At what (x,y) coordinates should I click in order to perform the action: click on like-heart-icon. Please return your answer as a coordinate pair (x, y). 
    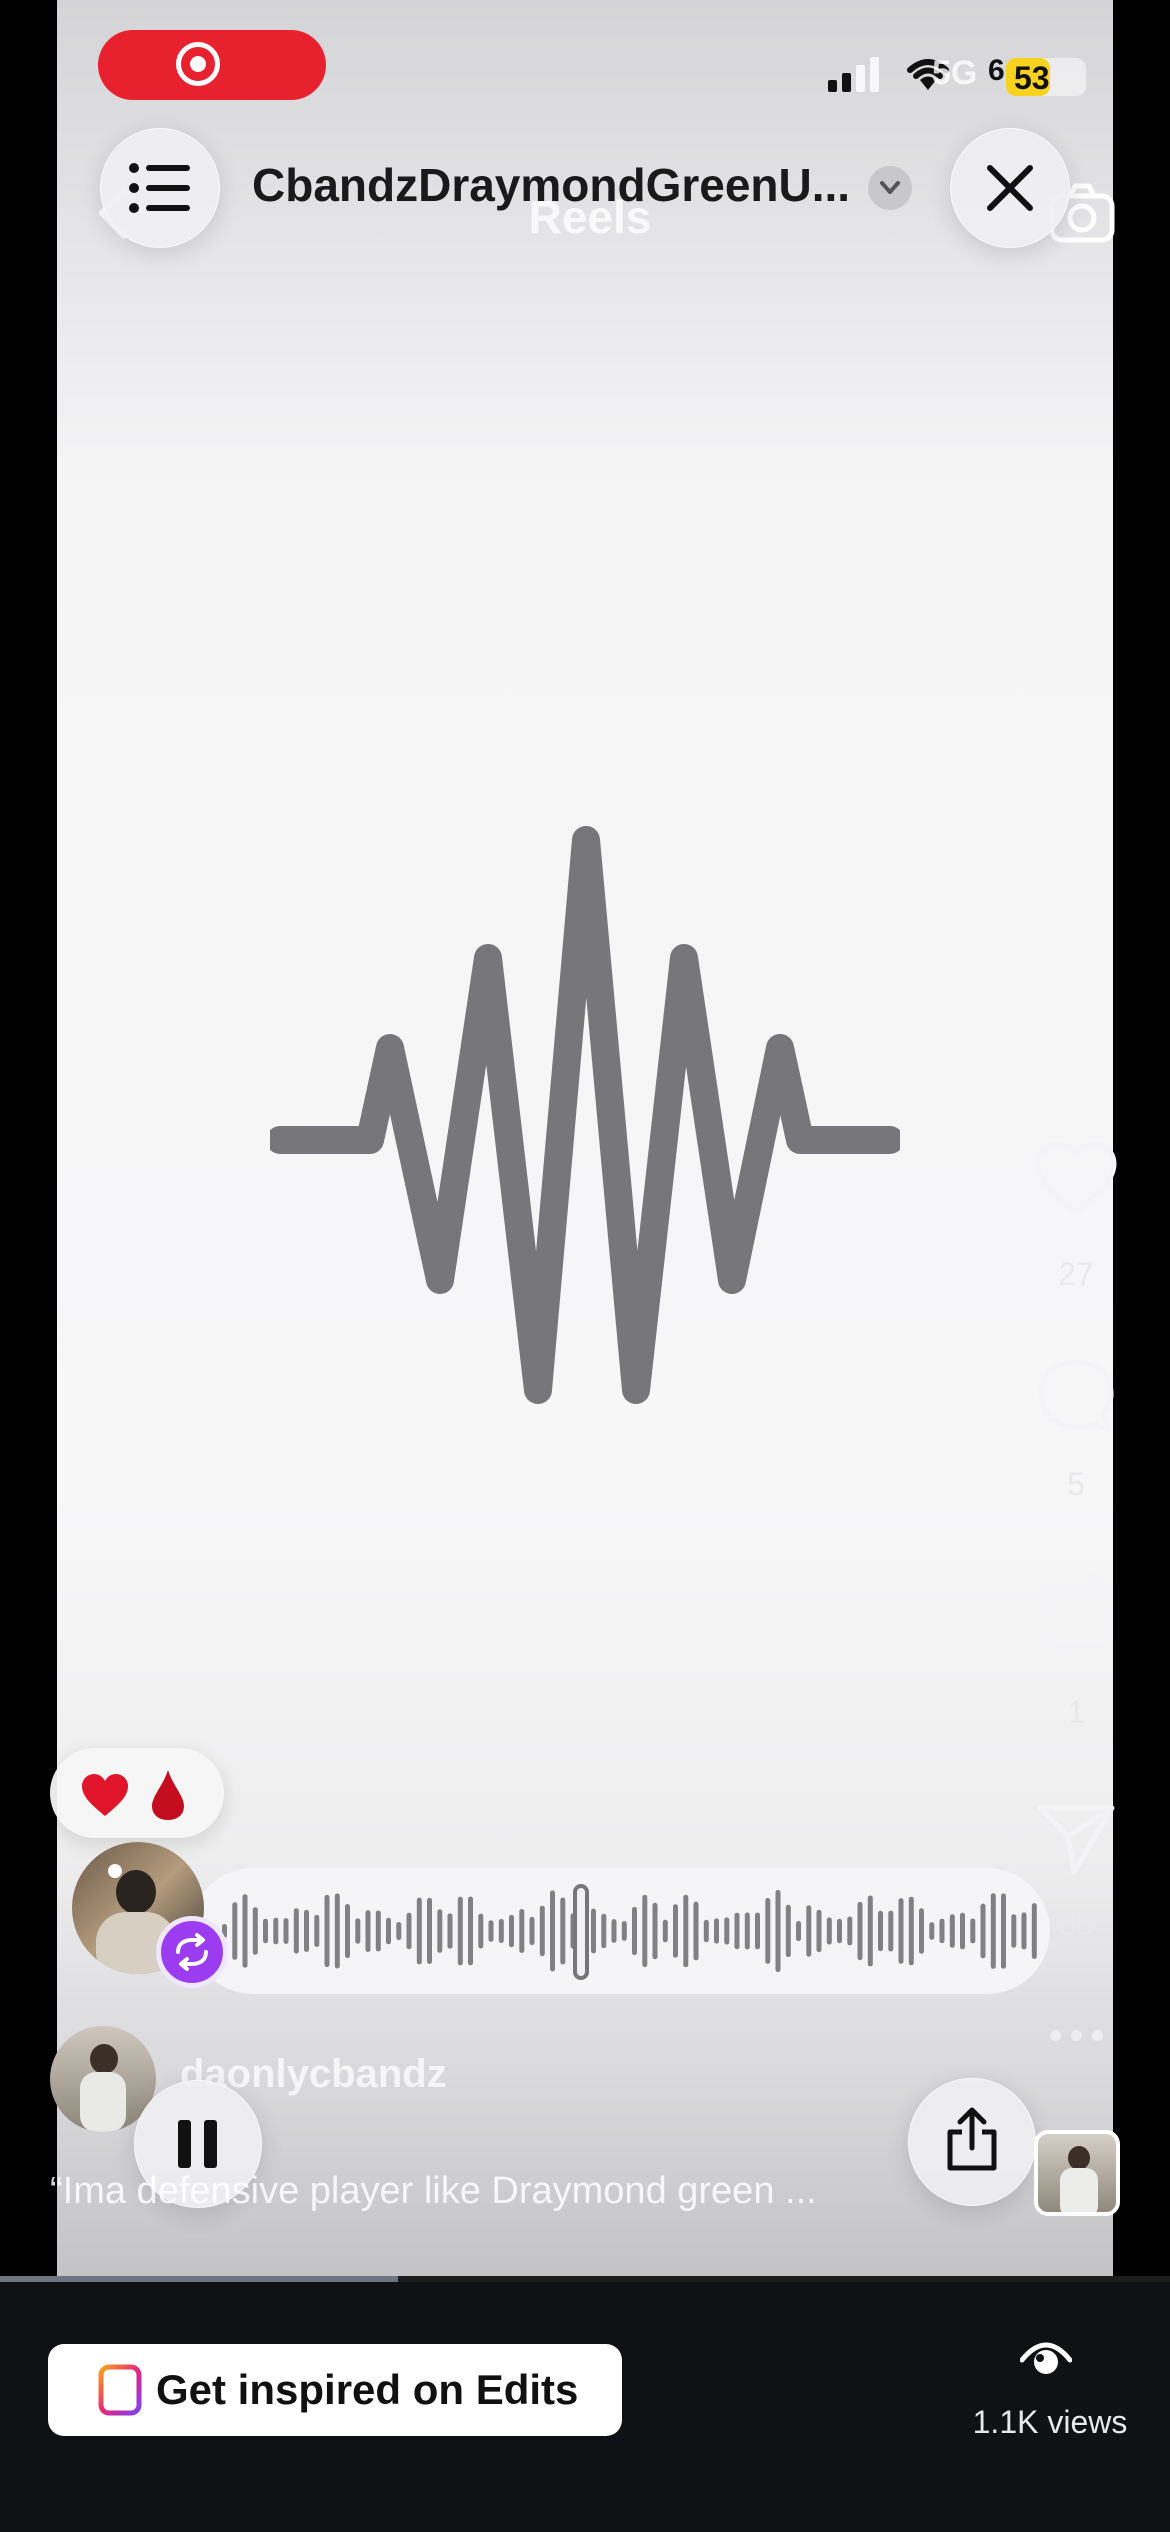
    Looking at the image, I should click on (1076, 1178).